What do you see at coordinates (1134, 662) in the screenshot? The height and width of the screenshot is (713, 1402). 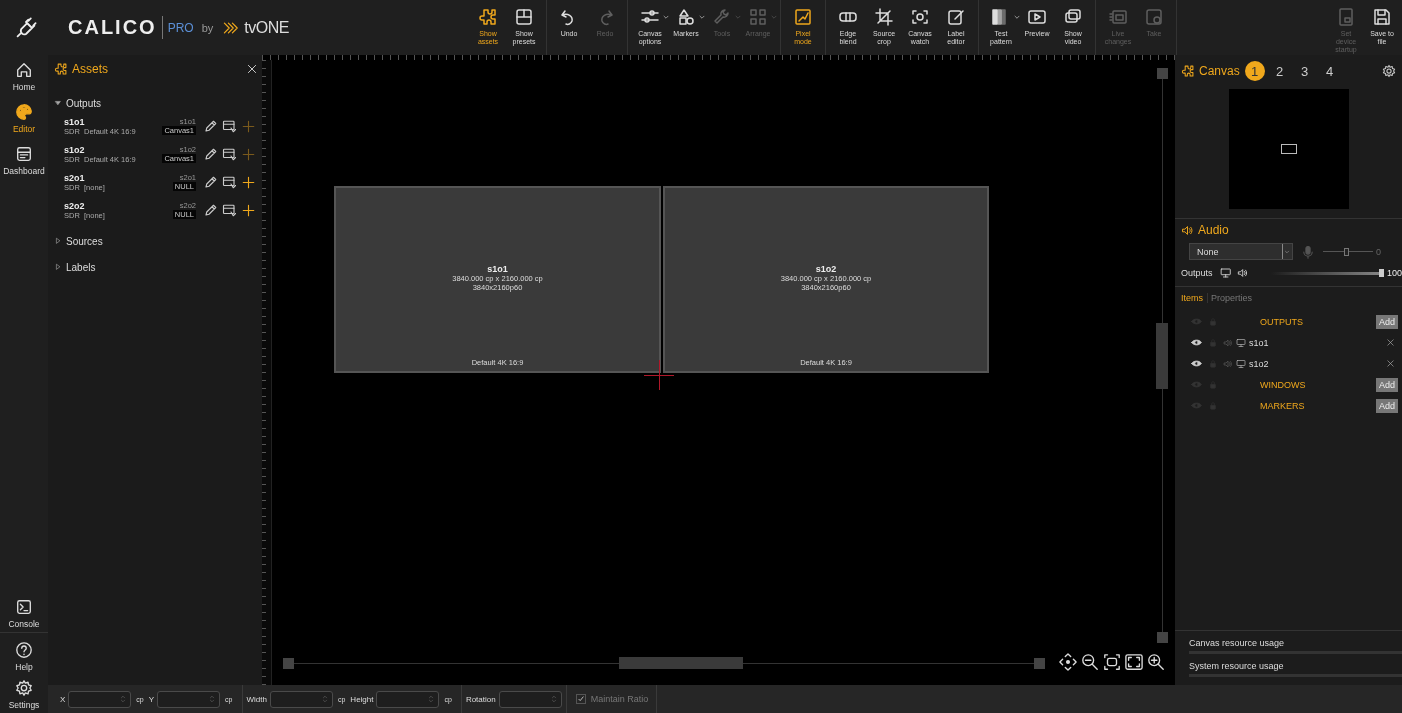 I see `fullscreen-icon` at bounding box center [1134, 662].